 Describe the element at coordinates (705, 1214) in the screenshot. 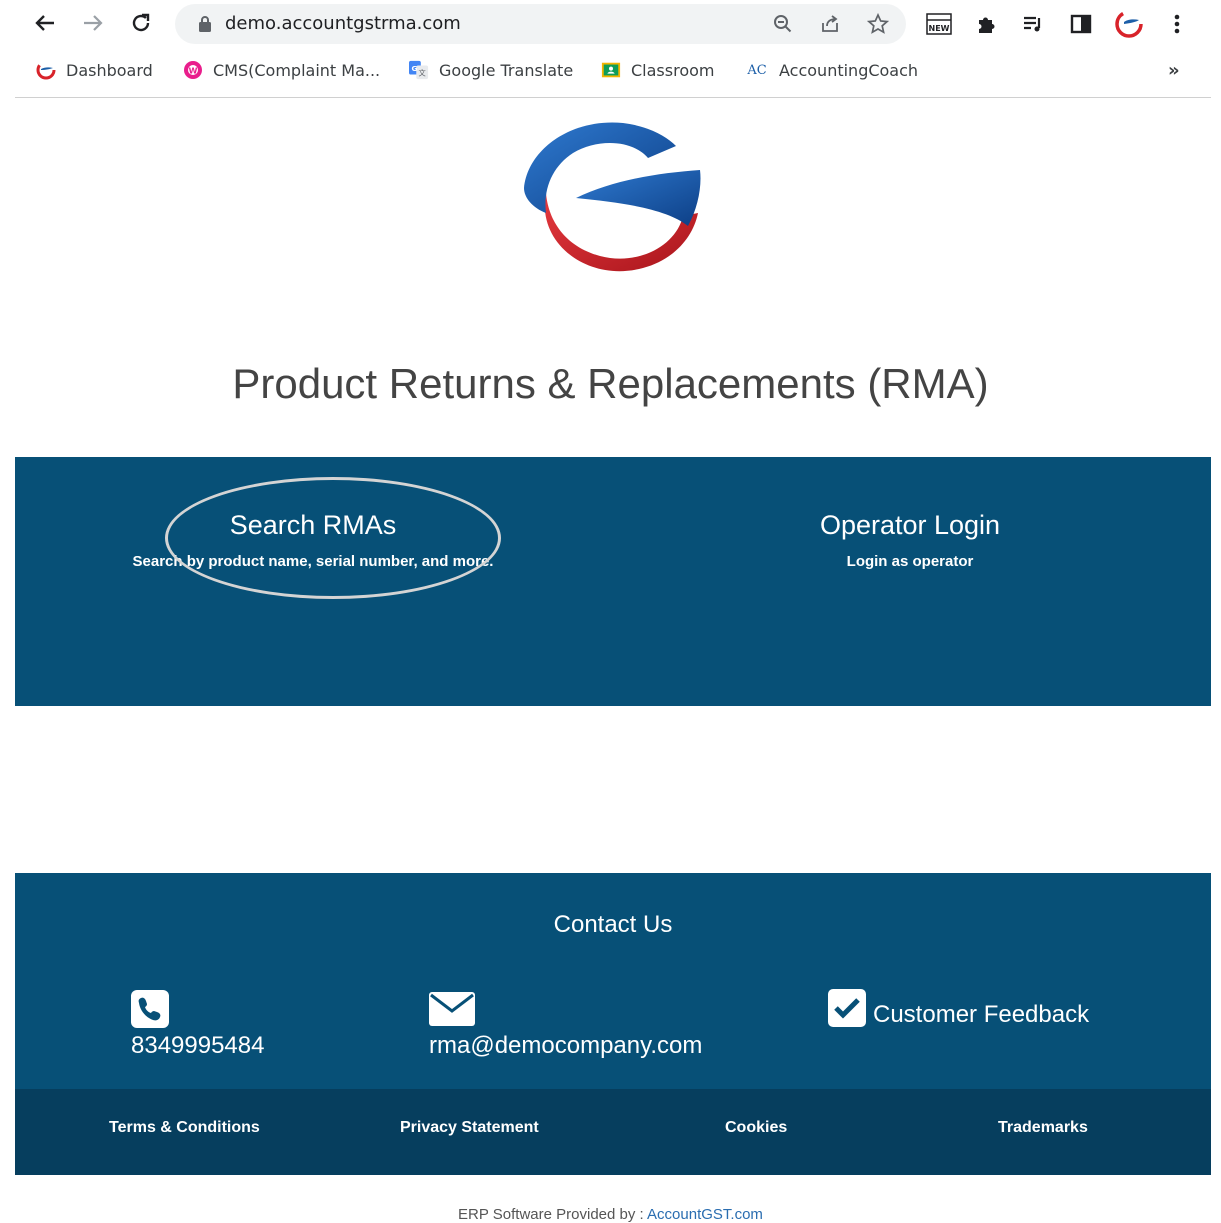

I see `accountgst-link: AccountGST.com` at that location.